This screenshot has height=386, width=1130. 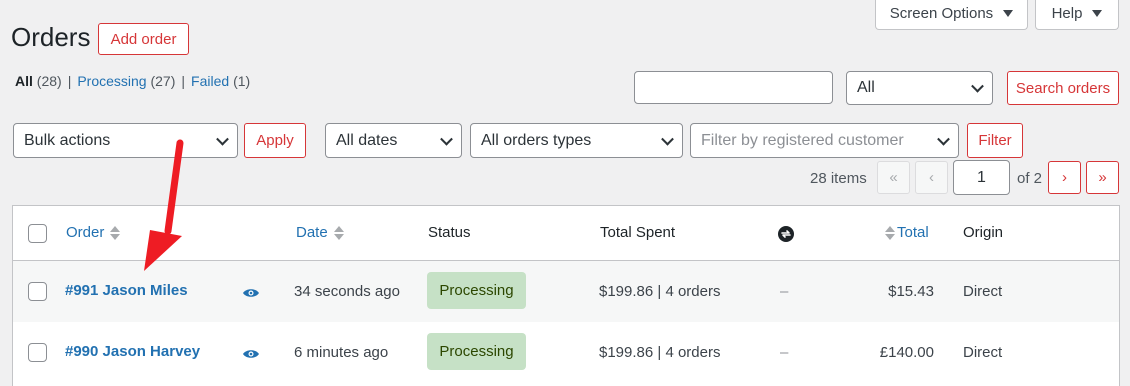 I want to click on column-origin: Origin, so click(x=983, y=232).